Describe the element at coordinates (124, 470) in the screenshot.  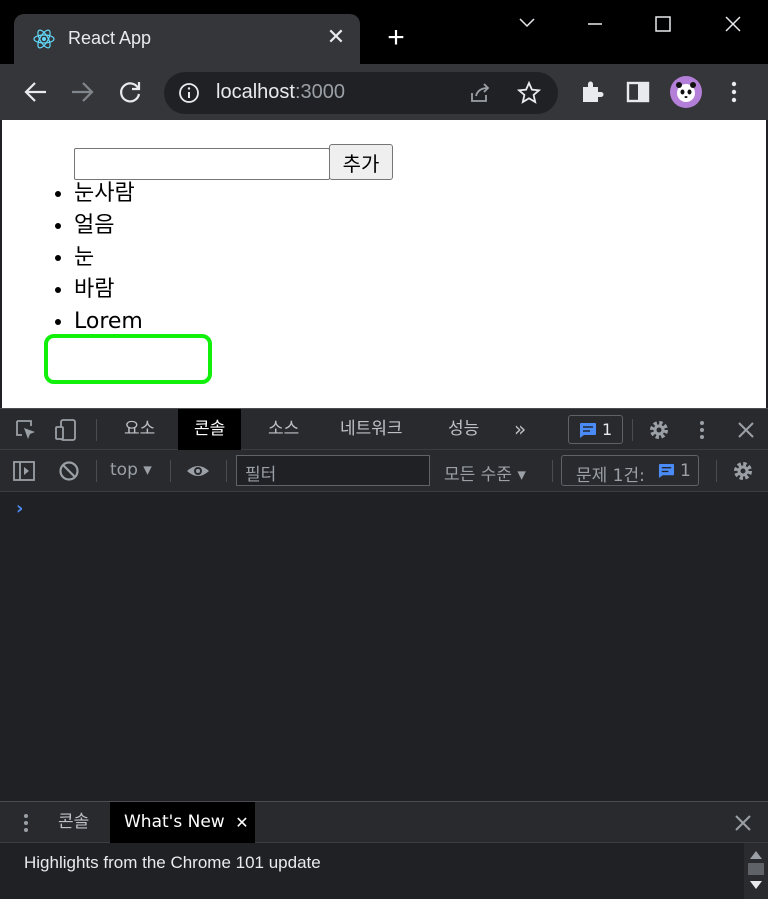
I see `context-label: top` at that location.